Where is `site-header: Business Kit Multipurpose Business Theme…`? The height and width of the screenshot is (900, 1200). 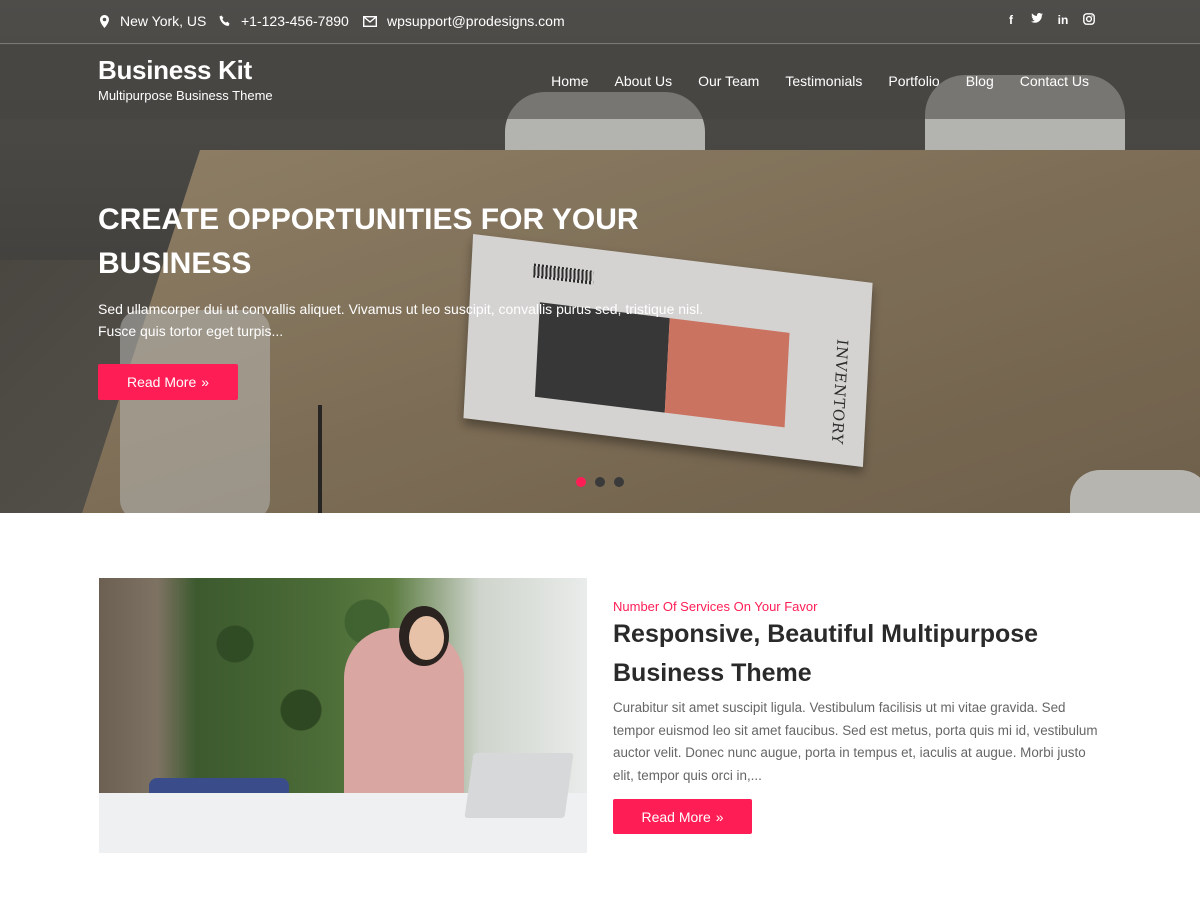 site-header: Business Kit Multipurpose Business Theme… is located at coordinates (600, 82).